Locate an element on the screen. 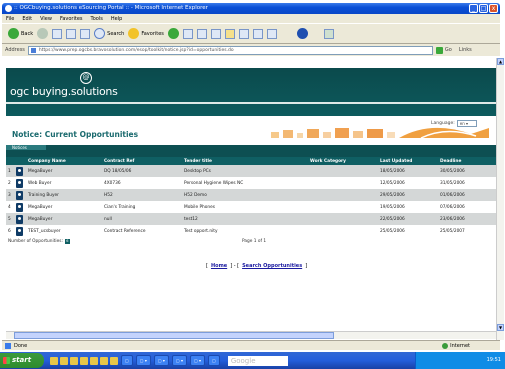 Image resolution: width=505 pixels, height=369 pixels. maximize-button: □ is located at coordinates (483, 8).